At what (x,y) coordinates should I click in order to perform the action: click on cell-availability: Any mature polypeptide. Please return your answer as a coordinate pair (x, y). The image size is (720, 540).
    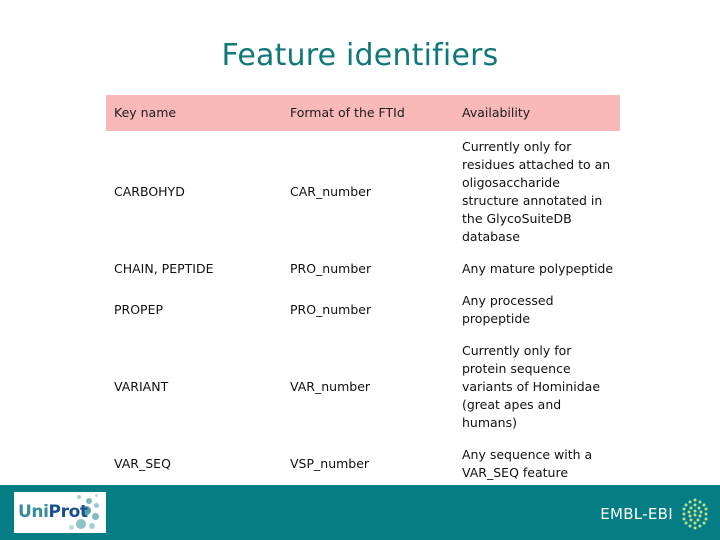
    Looking at the image, I should click on (538, 268).